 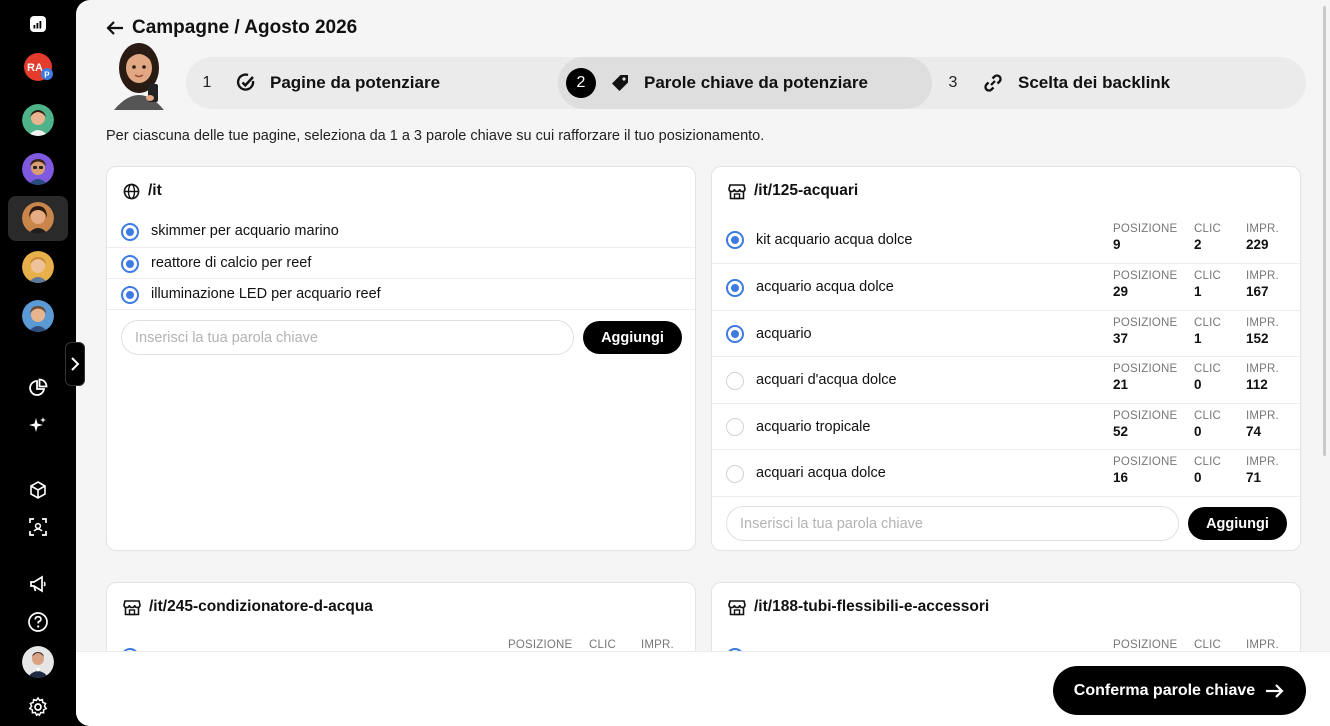 What do you see at coordinates (38, 662) in the screenshot?
I see `user-avatar` at bounding box center [38, 662].